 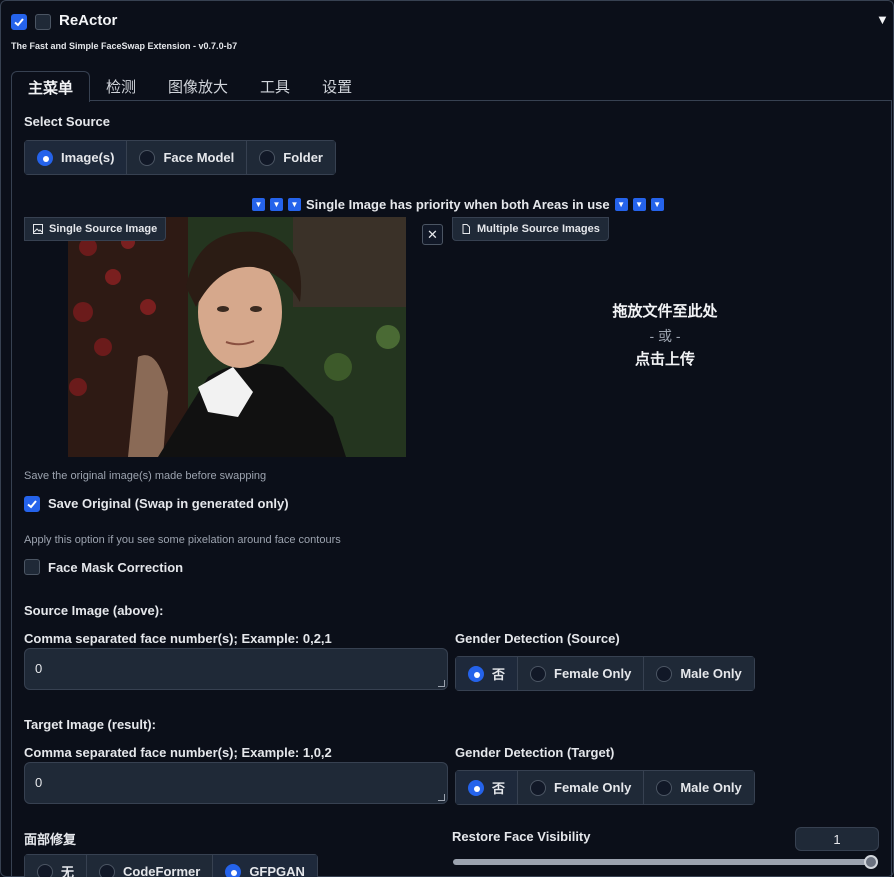 I want to click on target-gender-male: Male Only, so click(x=699, y=787).